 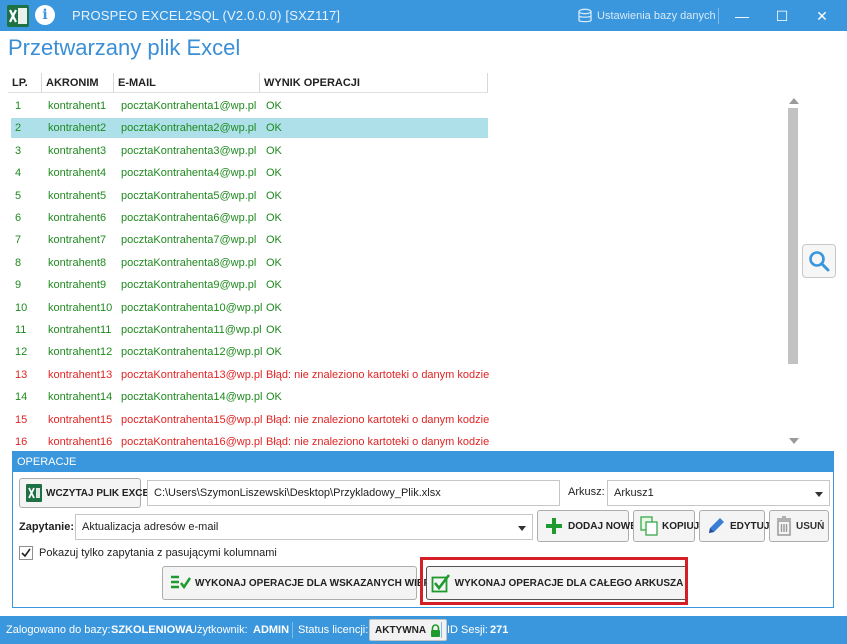 I want to click on query-label: Zapytanie:, so click(x=47, y=527).